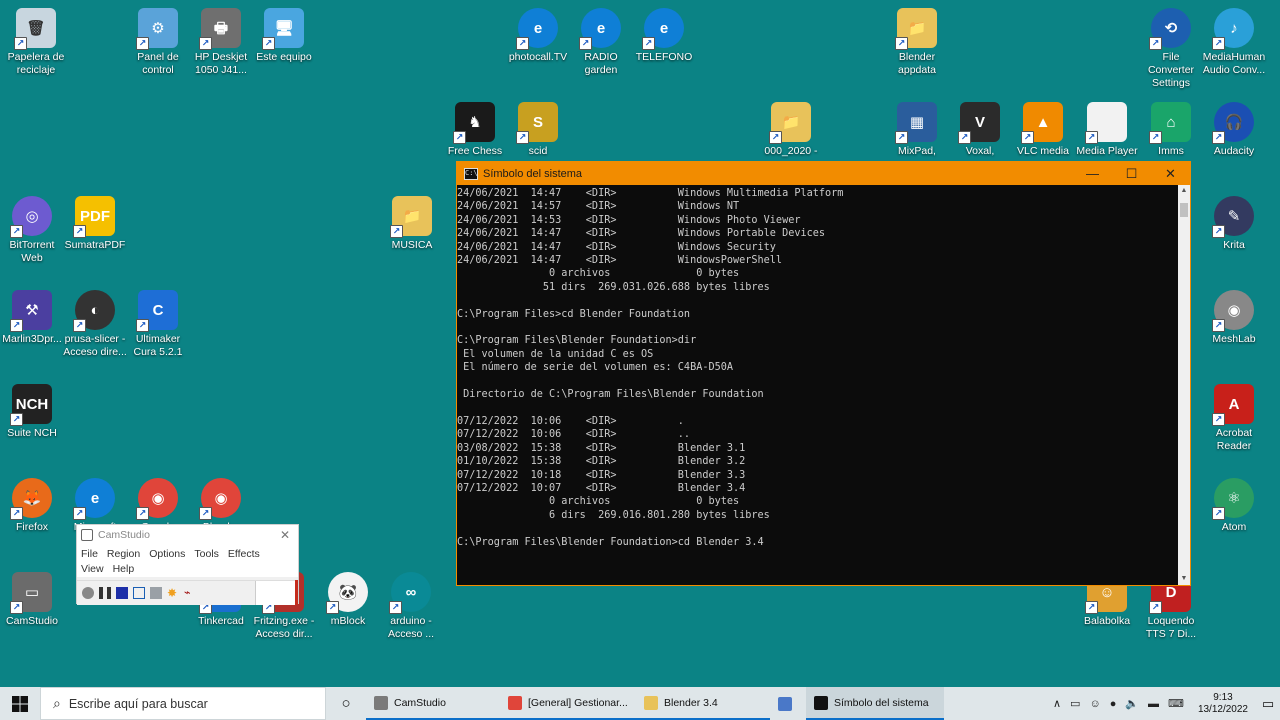 Image resolution: width=1280 pixels, height=720 pixels. What do you see at coordinates (979, 123) in the screenshot?
I see `voxal-icon: V ↗` at bounding box center [979, 123].